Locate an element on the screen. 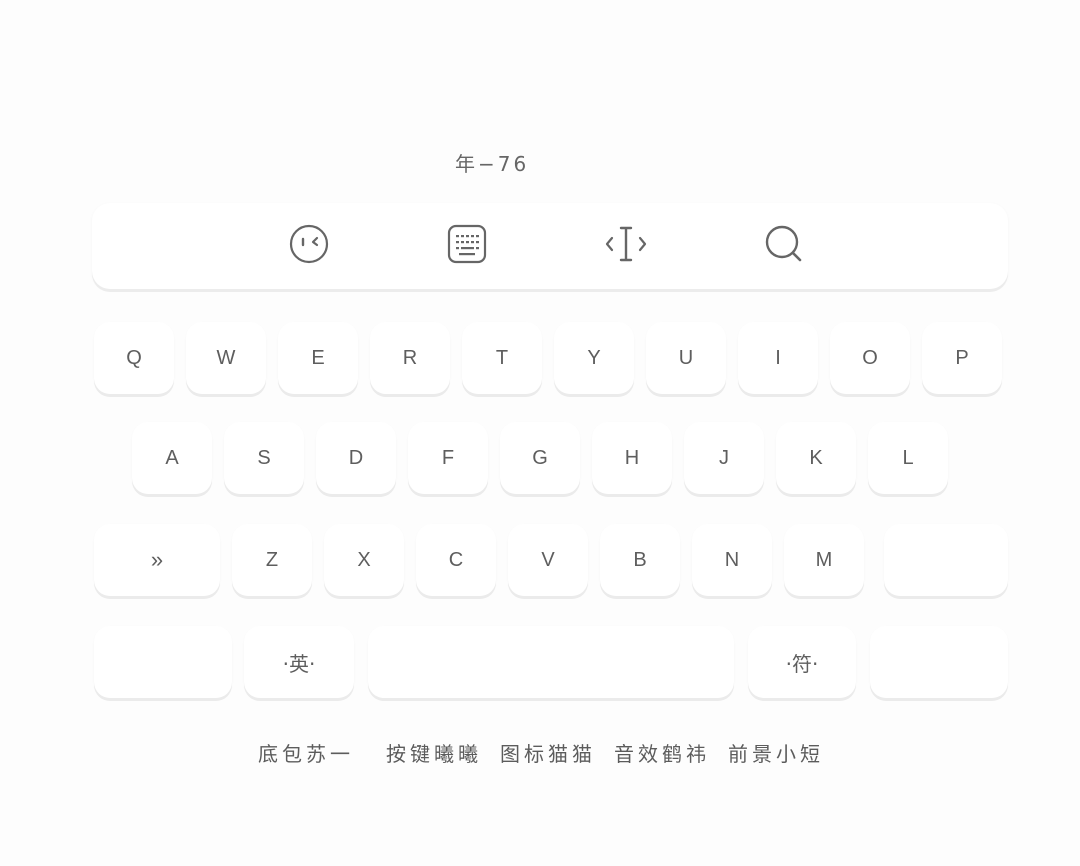 The height and width of the screenshot is (866, 1080). key-g: G is located at coordinates (540, 458).